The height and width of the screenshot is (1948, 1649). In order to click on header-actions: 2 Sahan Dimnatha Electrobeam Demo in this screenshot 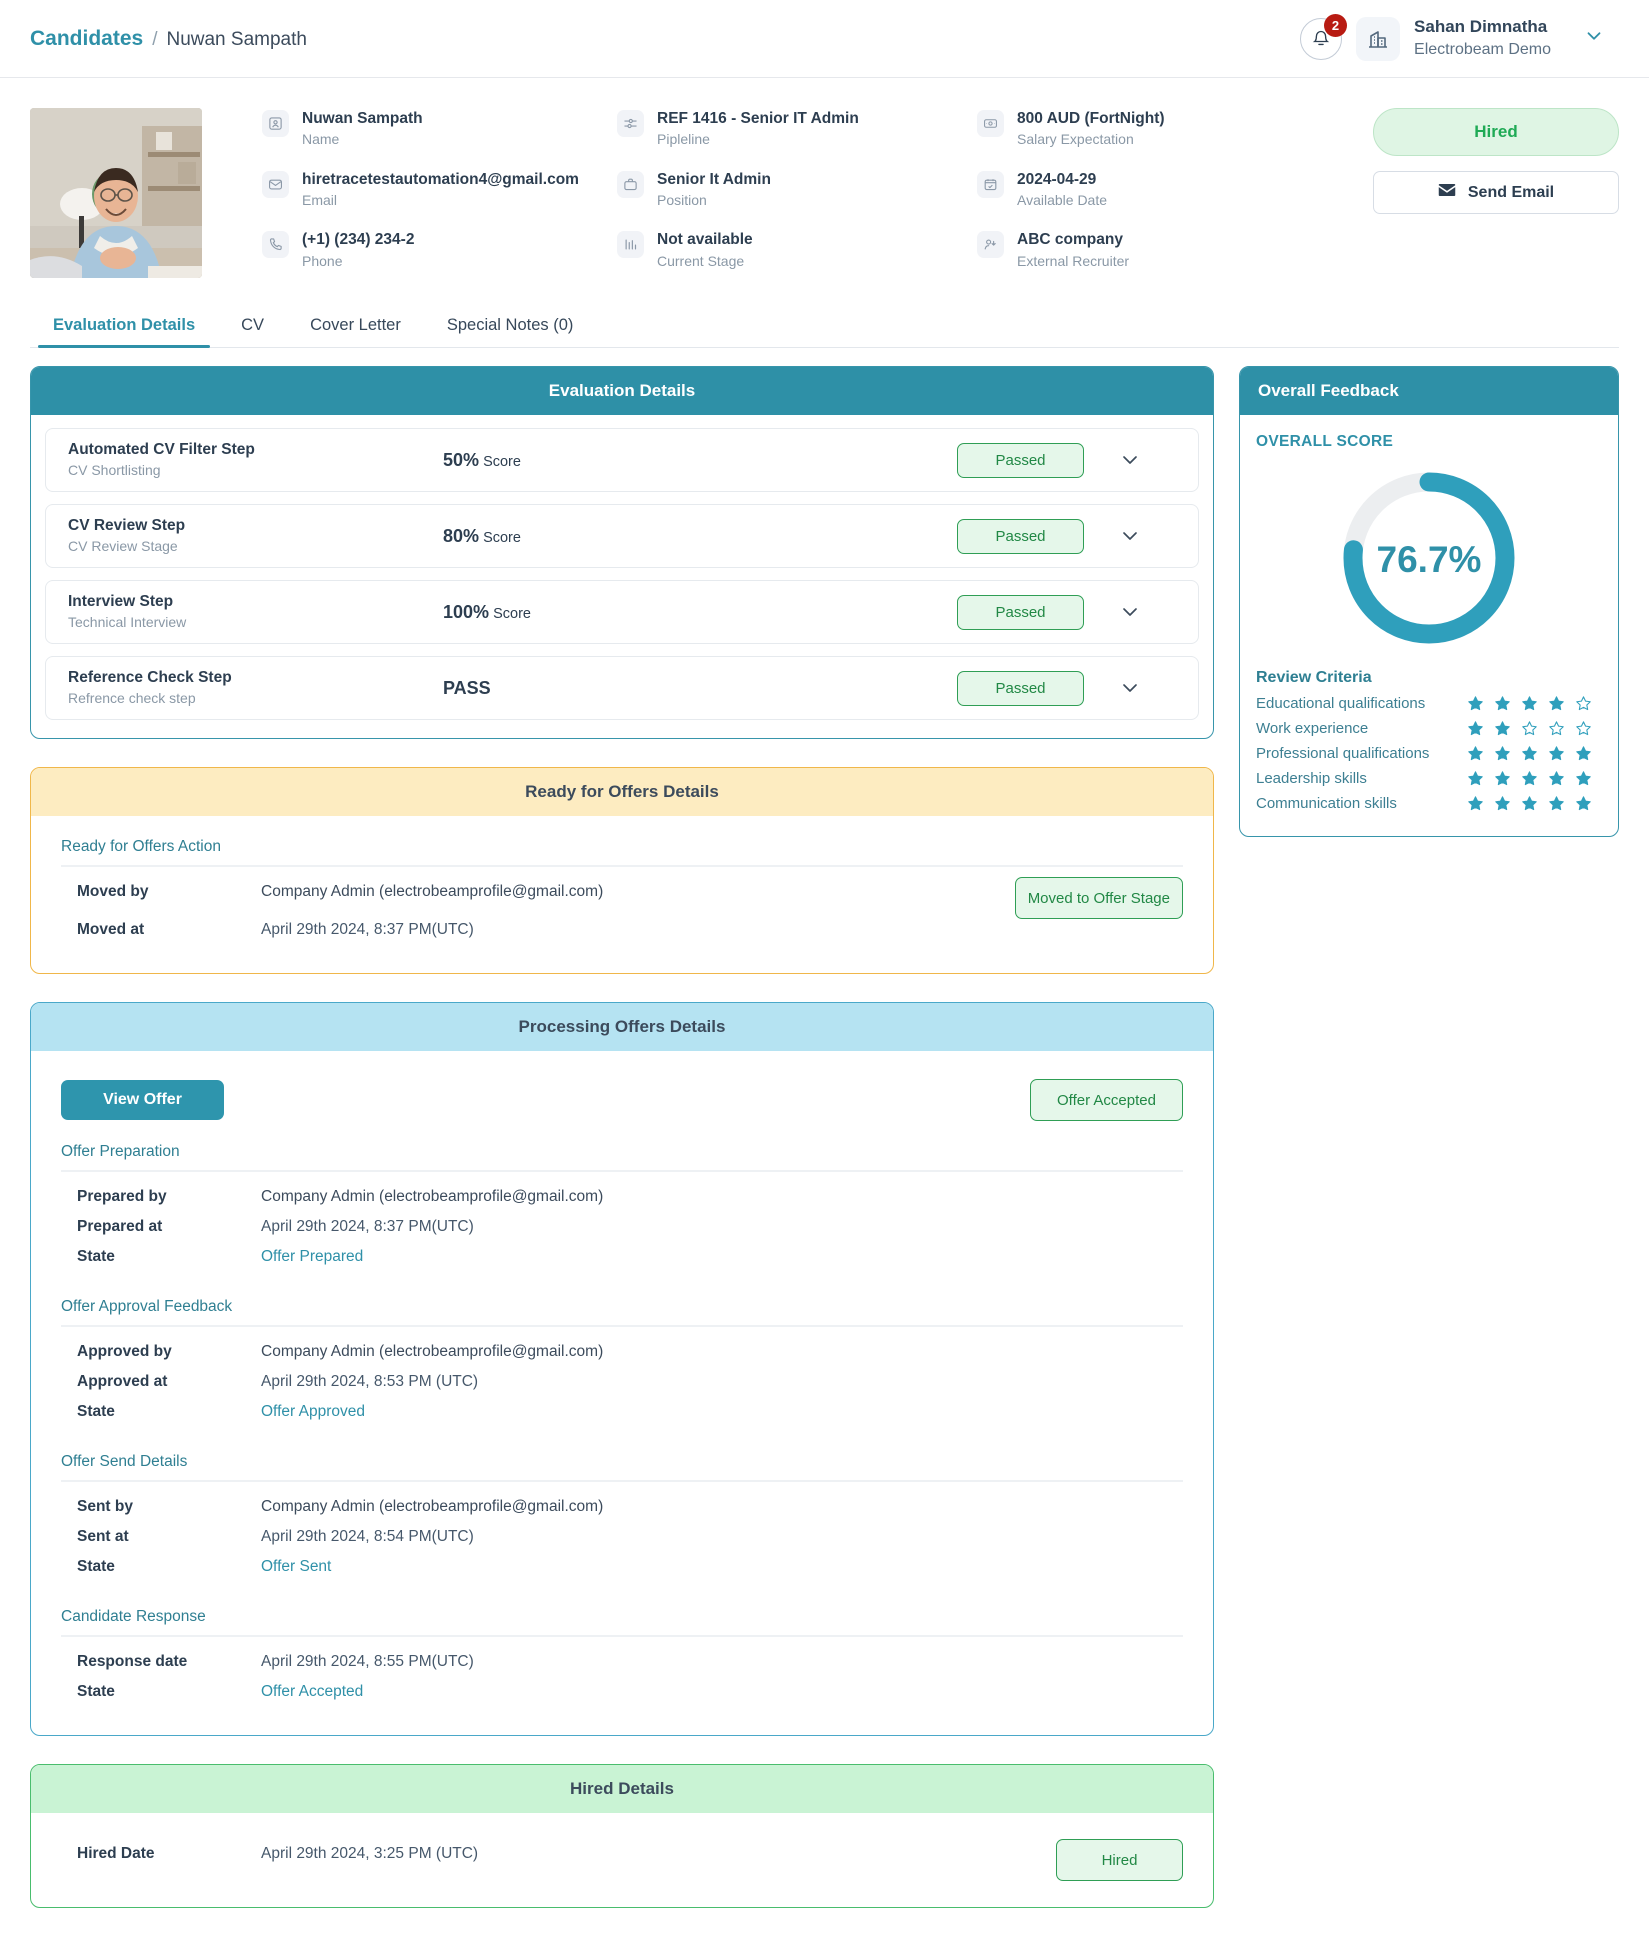, I will do `click(1459, 37)`.